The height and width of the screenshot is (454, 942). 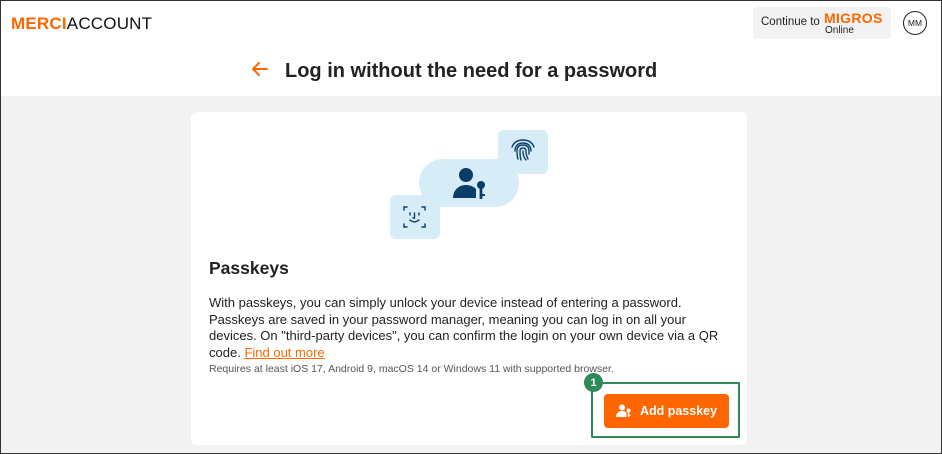 I want to click on migros-online-label: Online, so click(x=839, y=30).